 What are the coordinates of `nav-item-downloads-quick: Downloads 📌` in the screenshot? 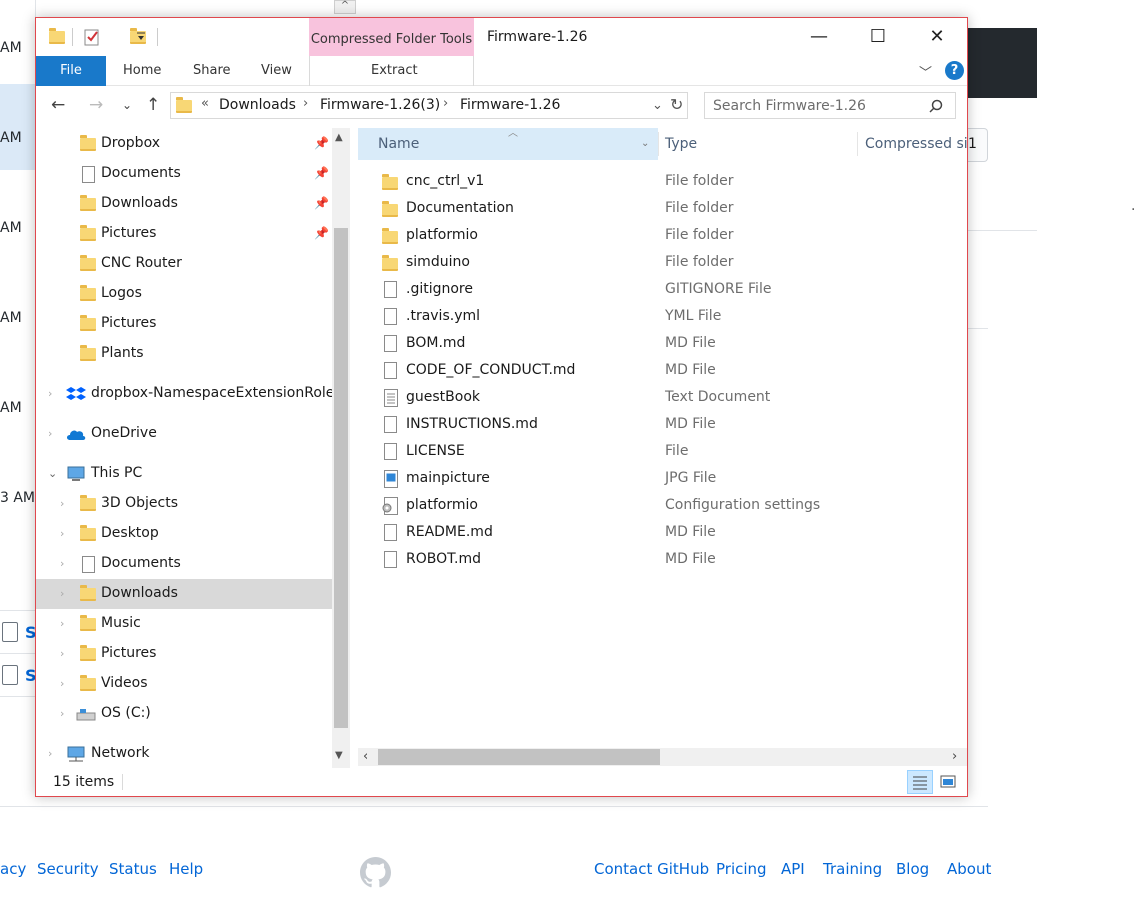 It's located at (184, 204).